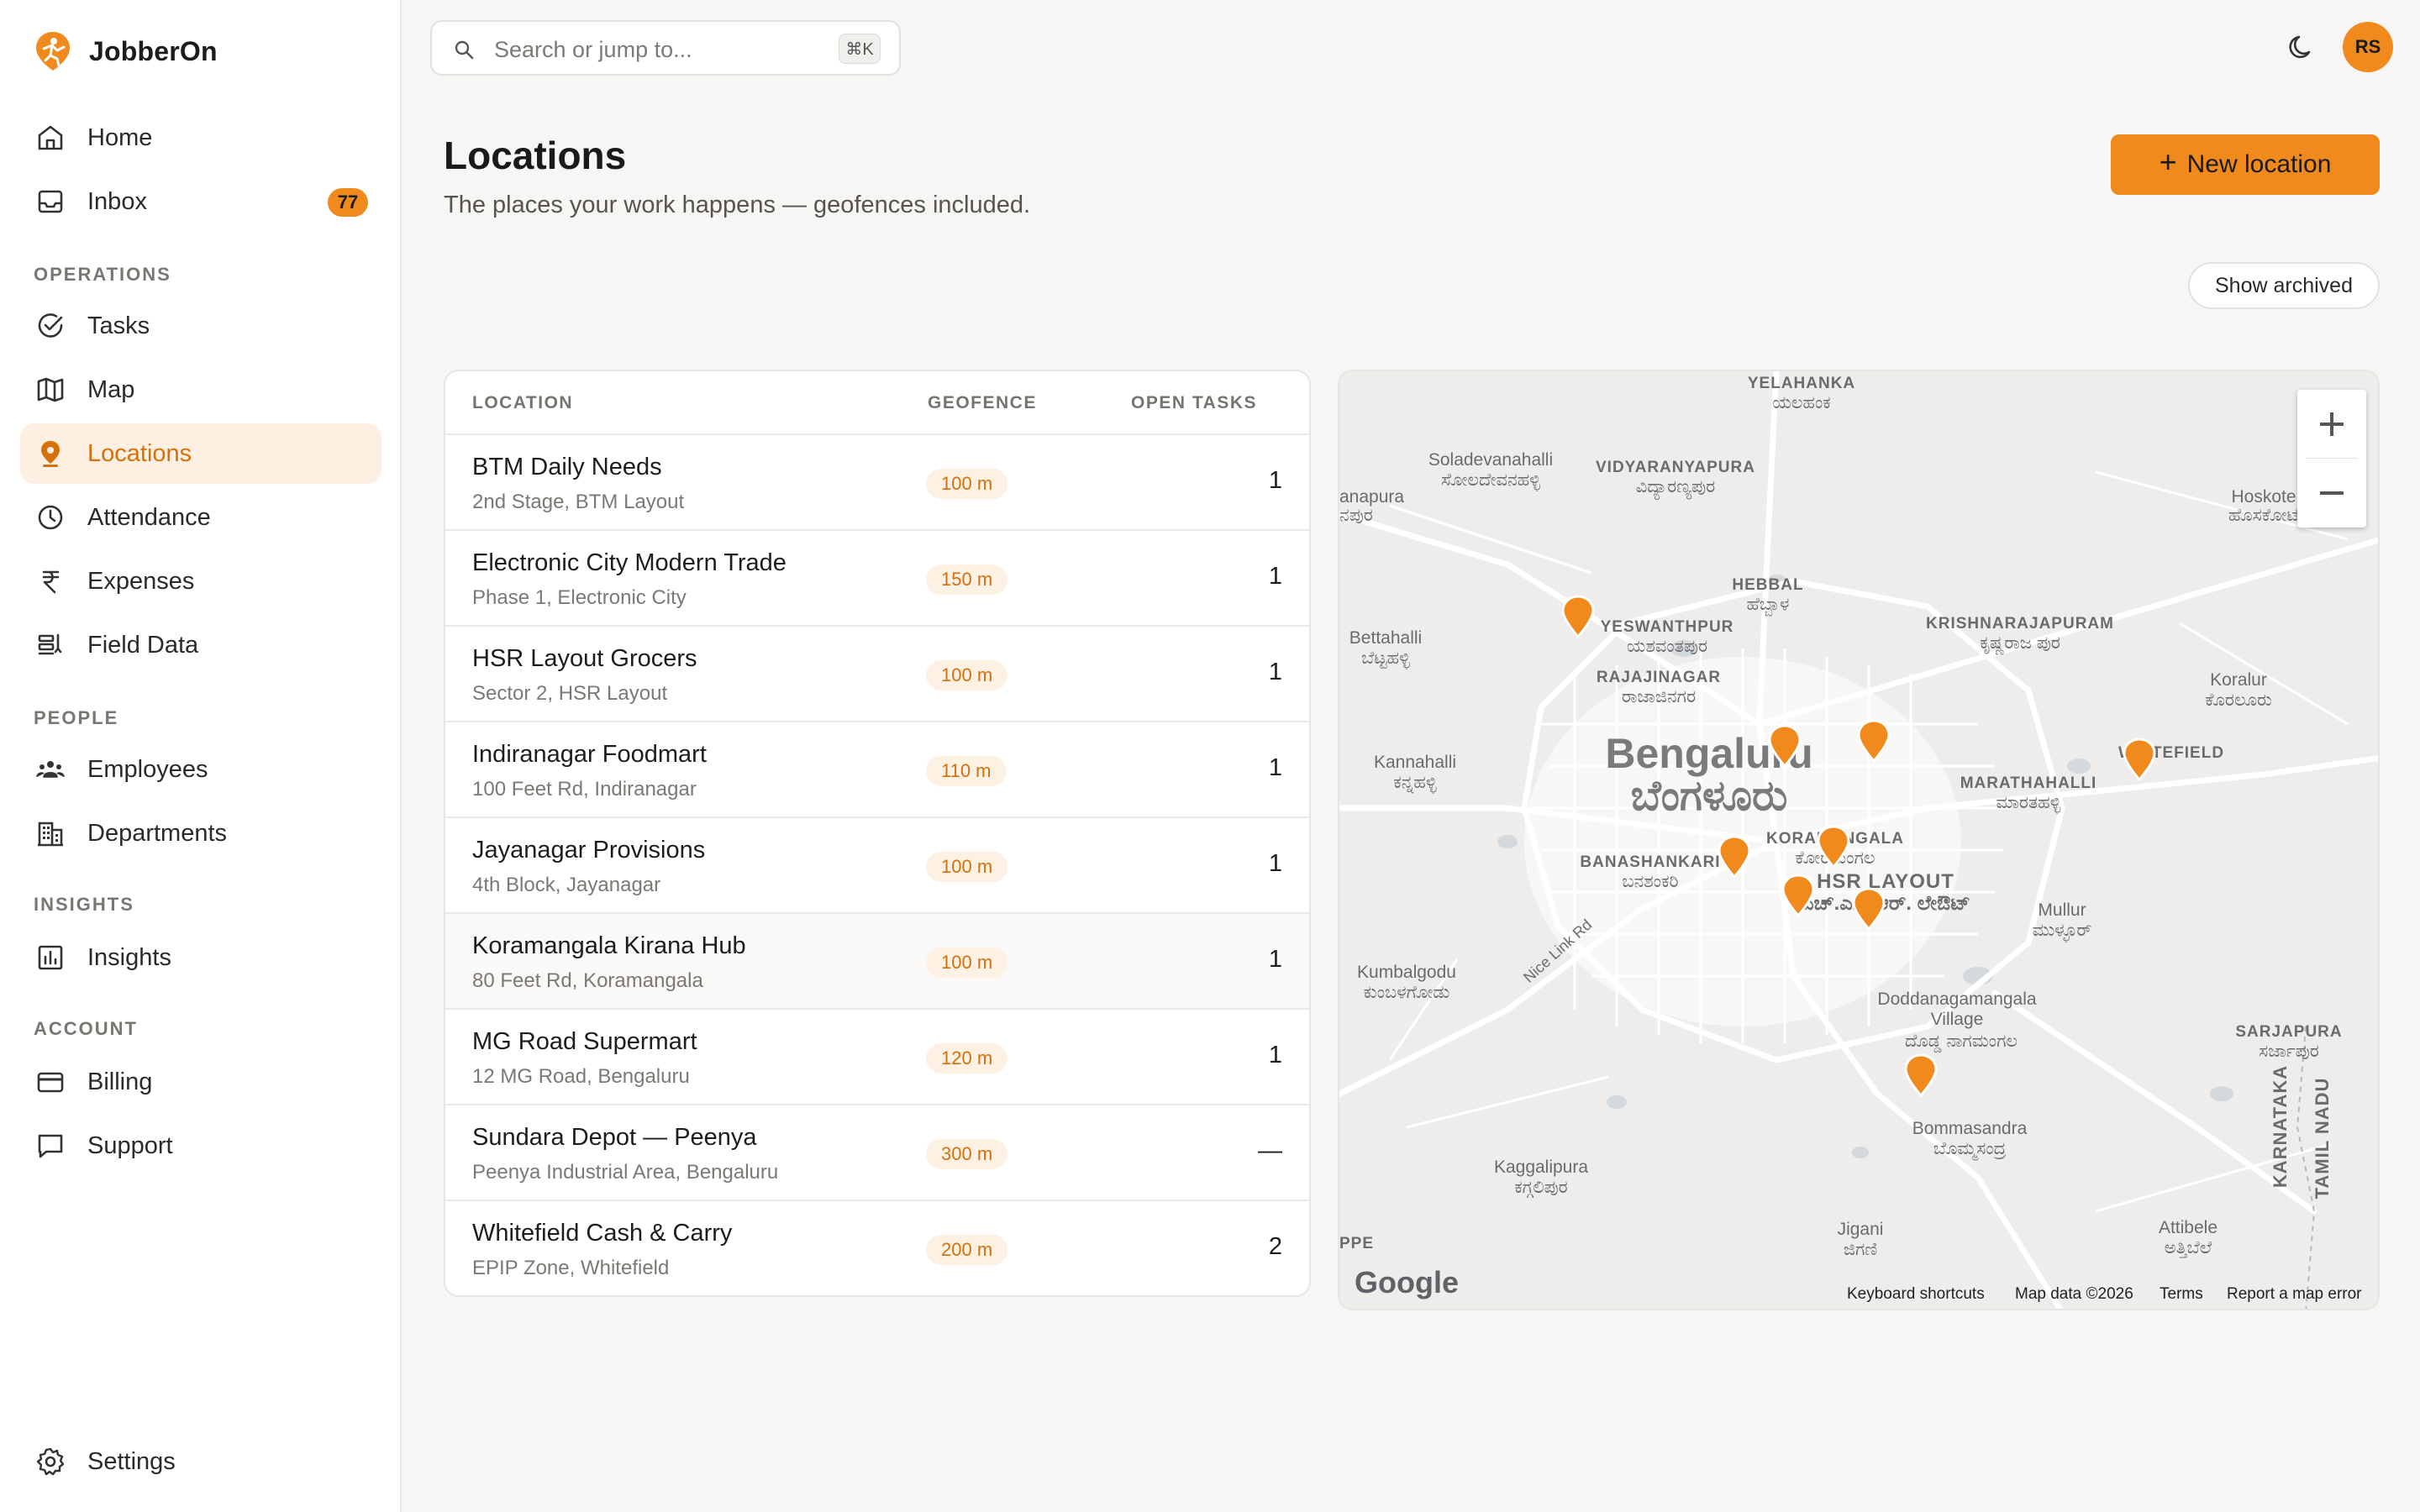 This screenshot has width=2420, height=1512. Describe the element at coordinates (200, 645) in the screenshot. I see `sidebar-item-field-data: Field Data` at that location.